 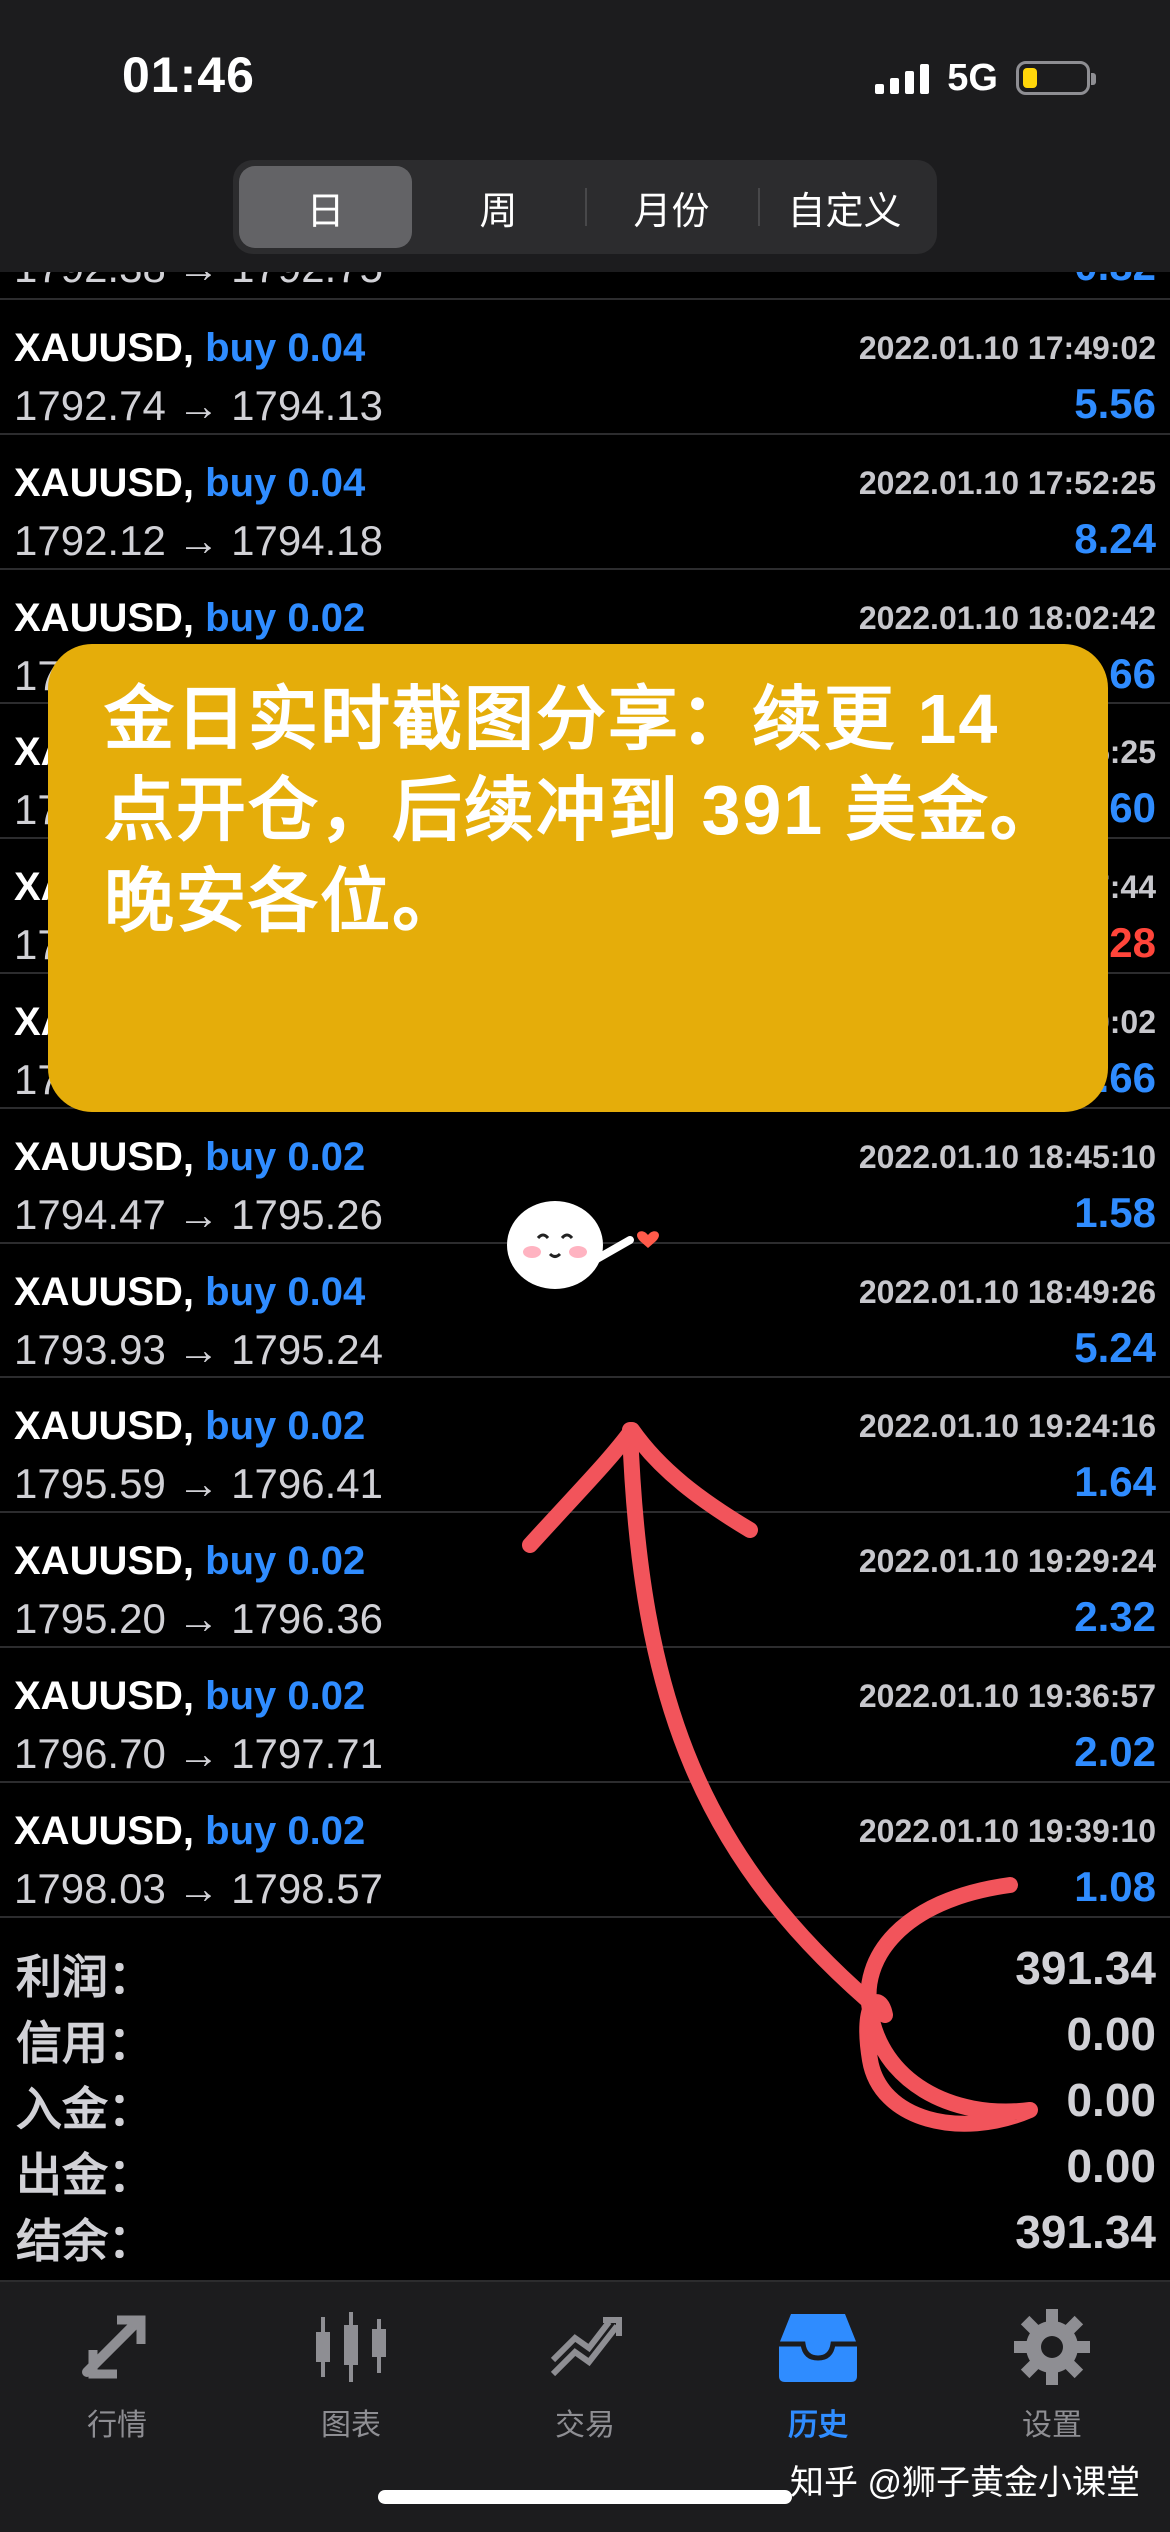 I want to click on sticker-emoji-icon, so click(x=583, y=1245).